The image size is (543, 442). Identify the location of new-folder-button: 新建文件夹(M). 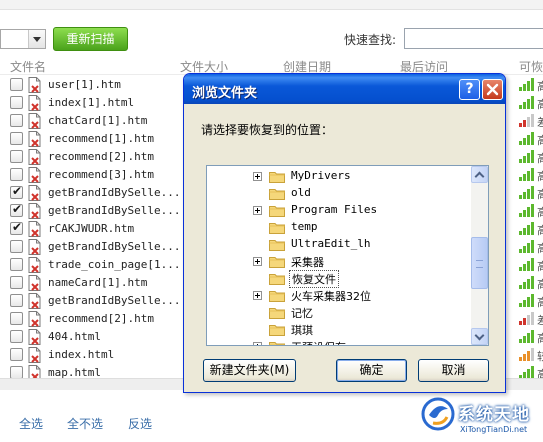
(249, 370).